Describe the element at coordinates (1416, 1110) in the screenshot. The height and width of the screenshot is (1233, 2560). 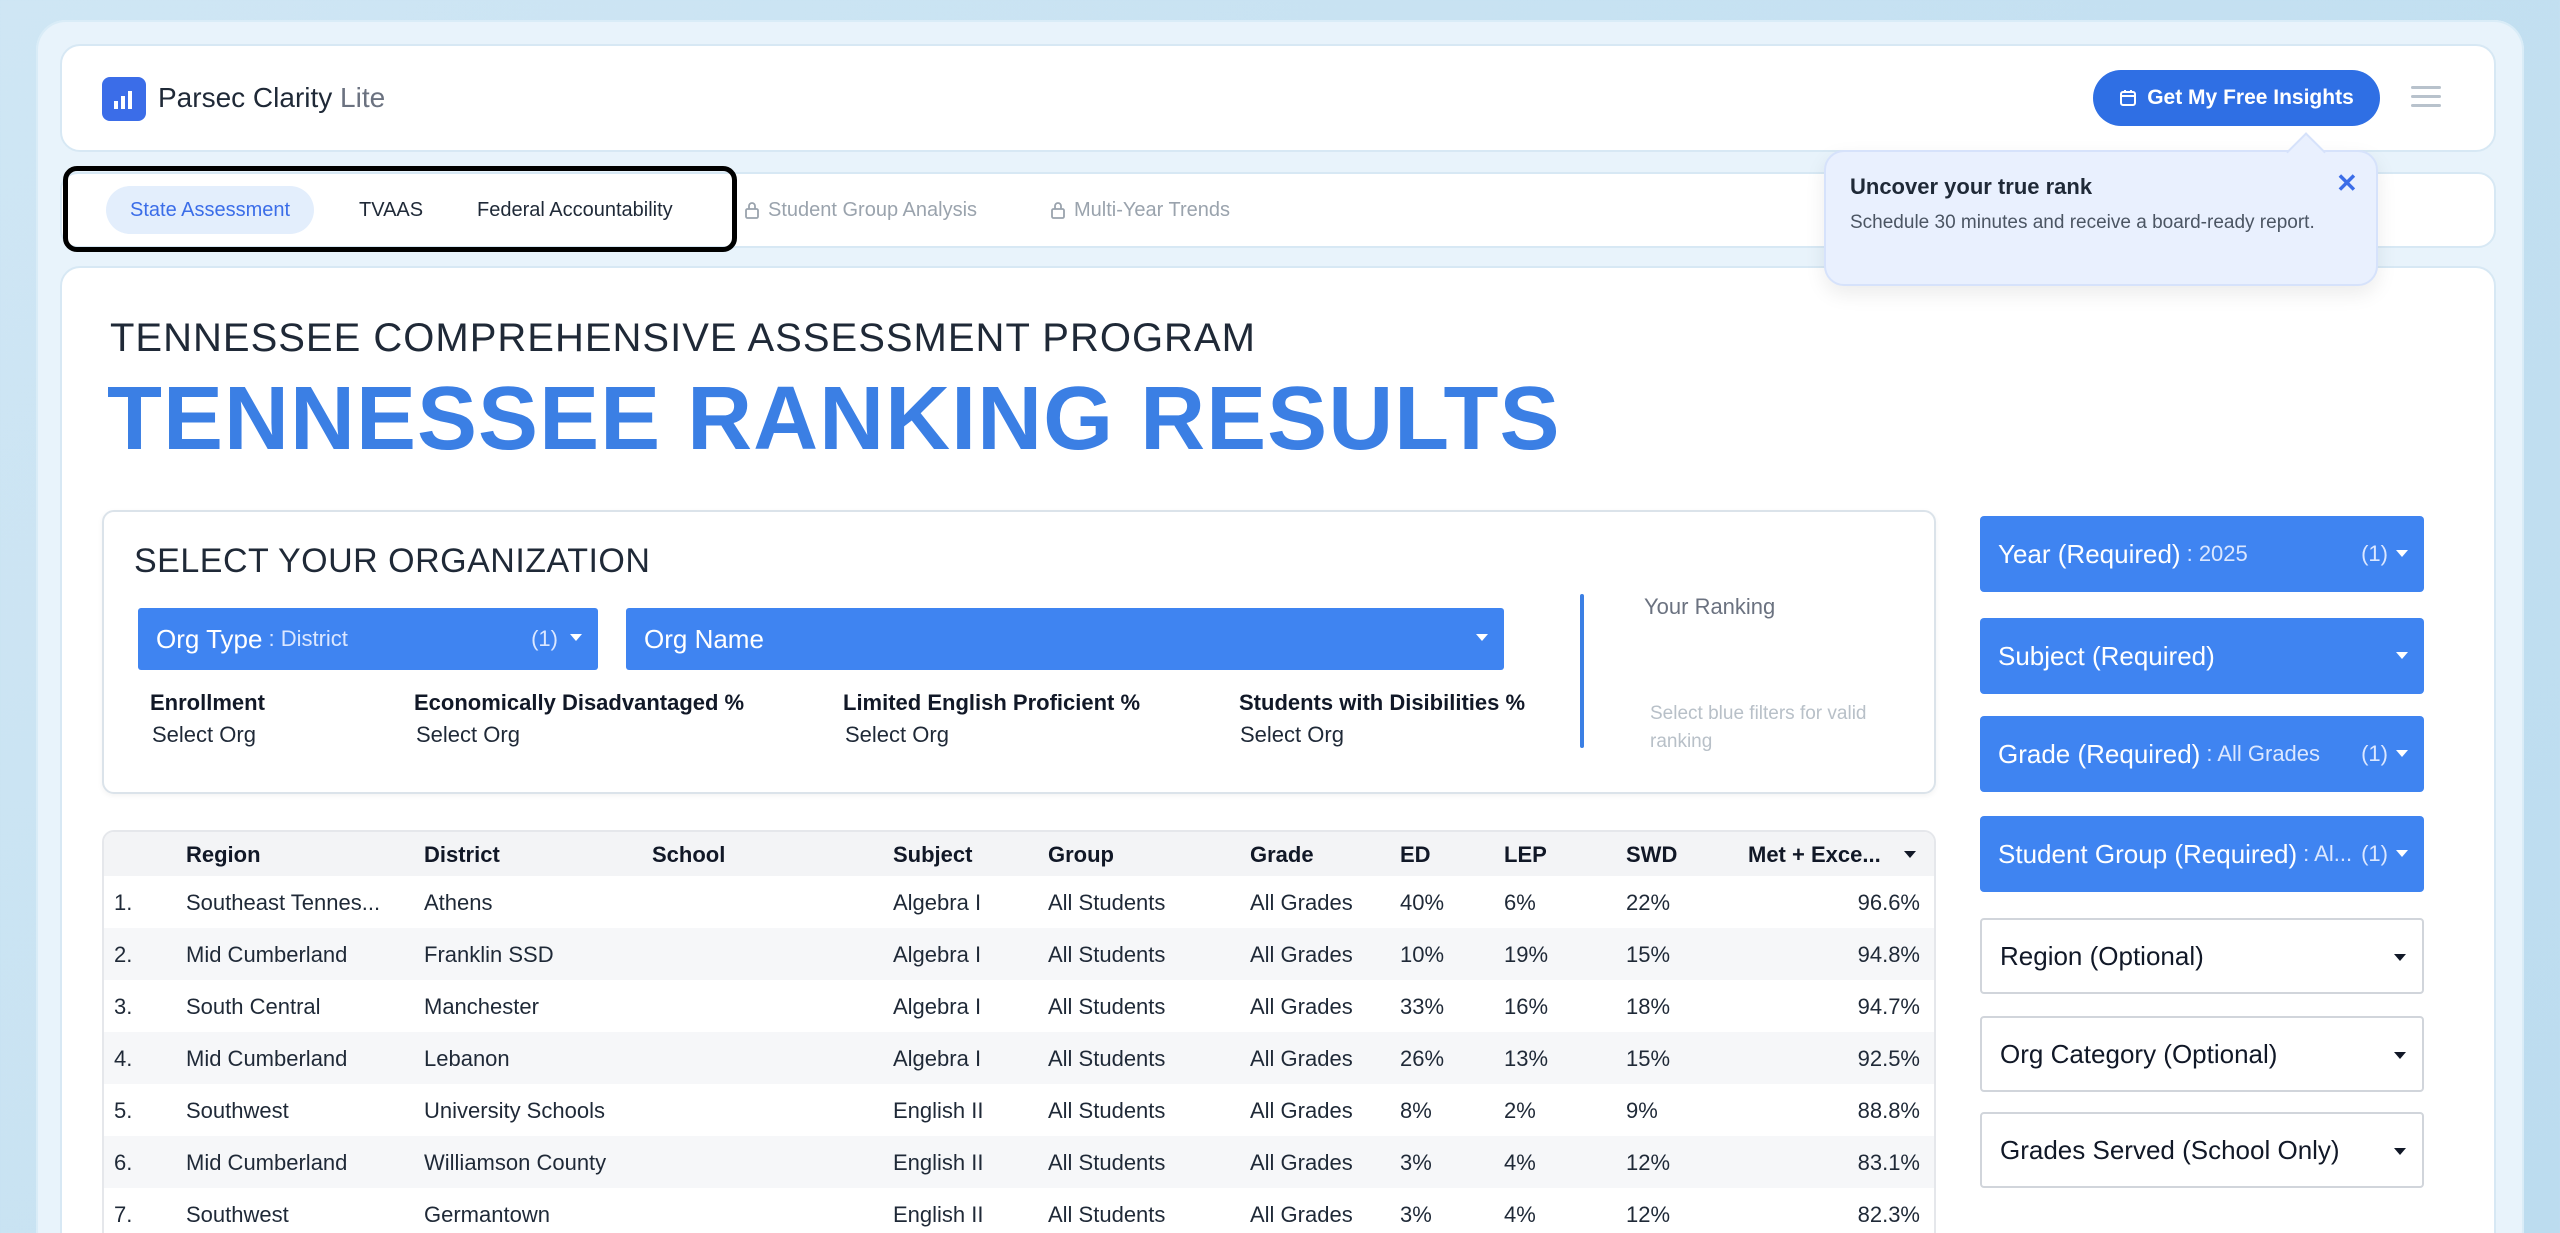
I see `cell-ed: 8%` at that location.